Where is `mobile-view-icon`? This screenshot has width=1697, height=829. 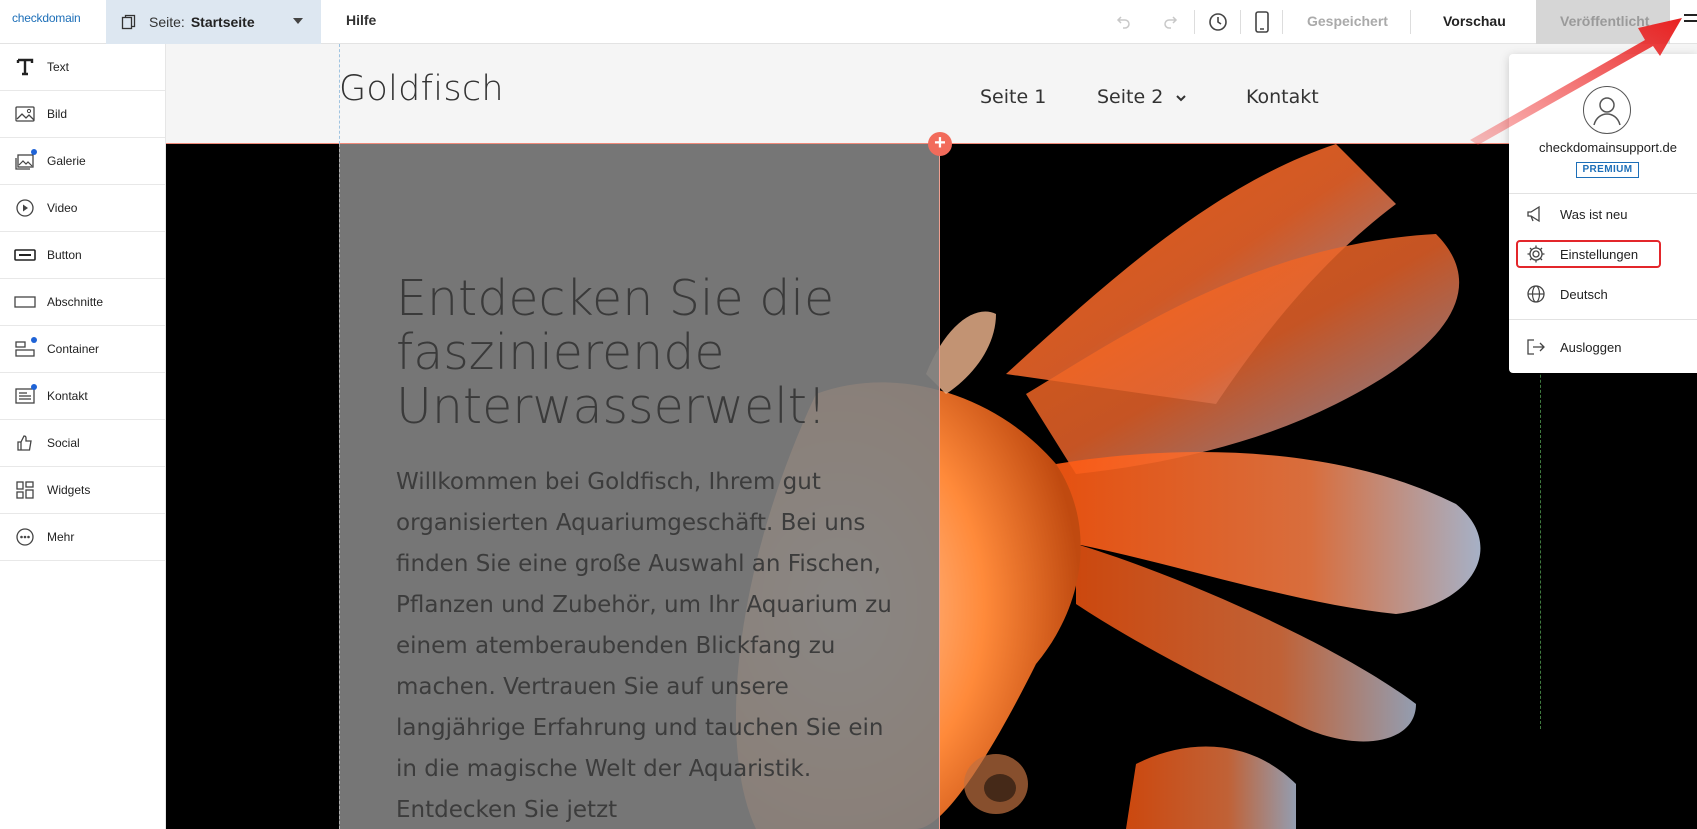
mobile-view-icon is located at coordinates (1262, 22).